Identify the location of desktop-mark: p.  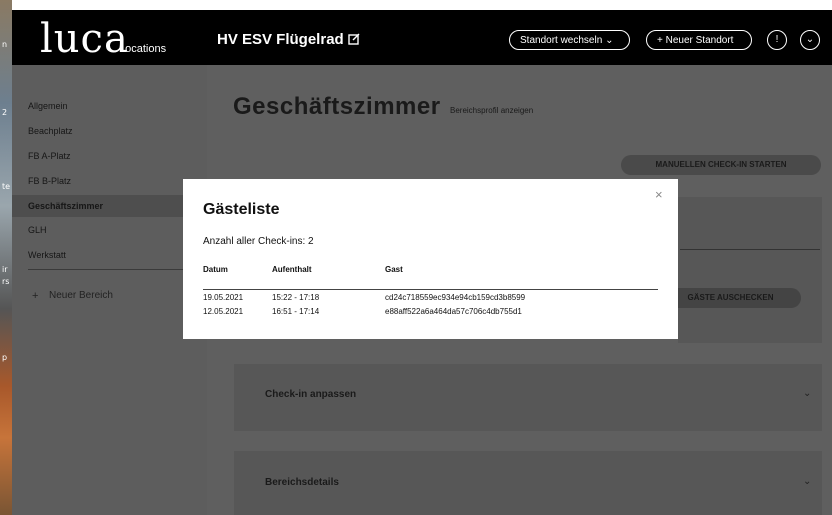
(5, 357).